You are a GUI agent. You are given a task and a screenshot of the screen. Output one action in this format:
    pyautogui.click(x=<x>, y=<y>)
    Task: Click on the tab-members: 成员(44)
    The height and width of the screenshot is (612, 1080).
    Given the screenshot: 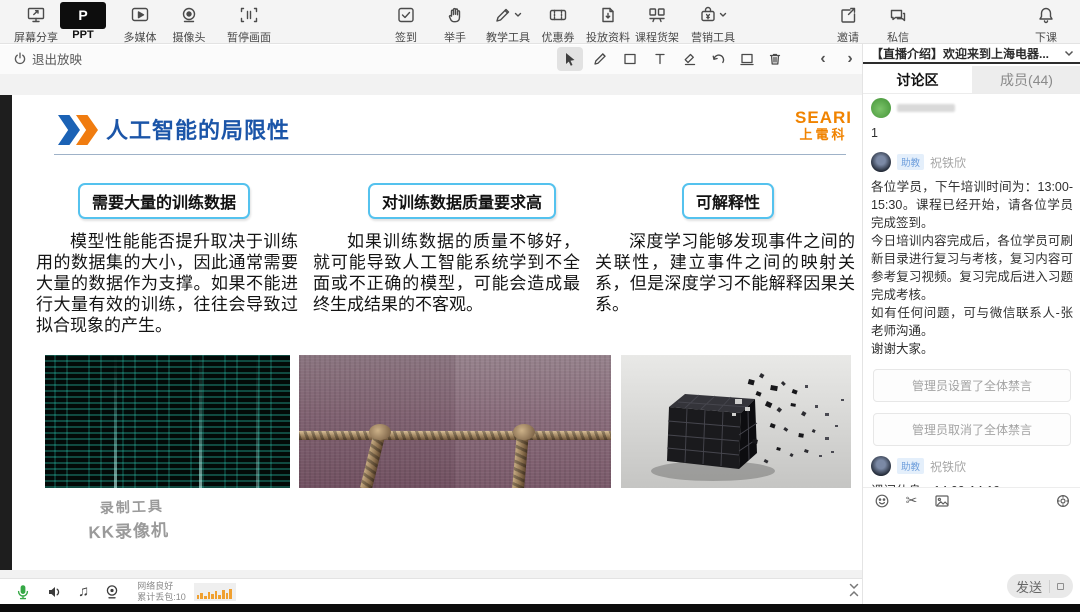 What is the action you would take?
    pyautogui.click(x=1026, y=79)
    